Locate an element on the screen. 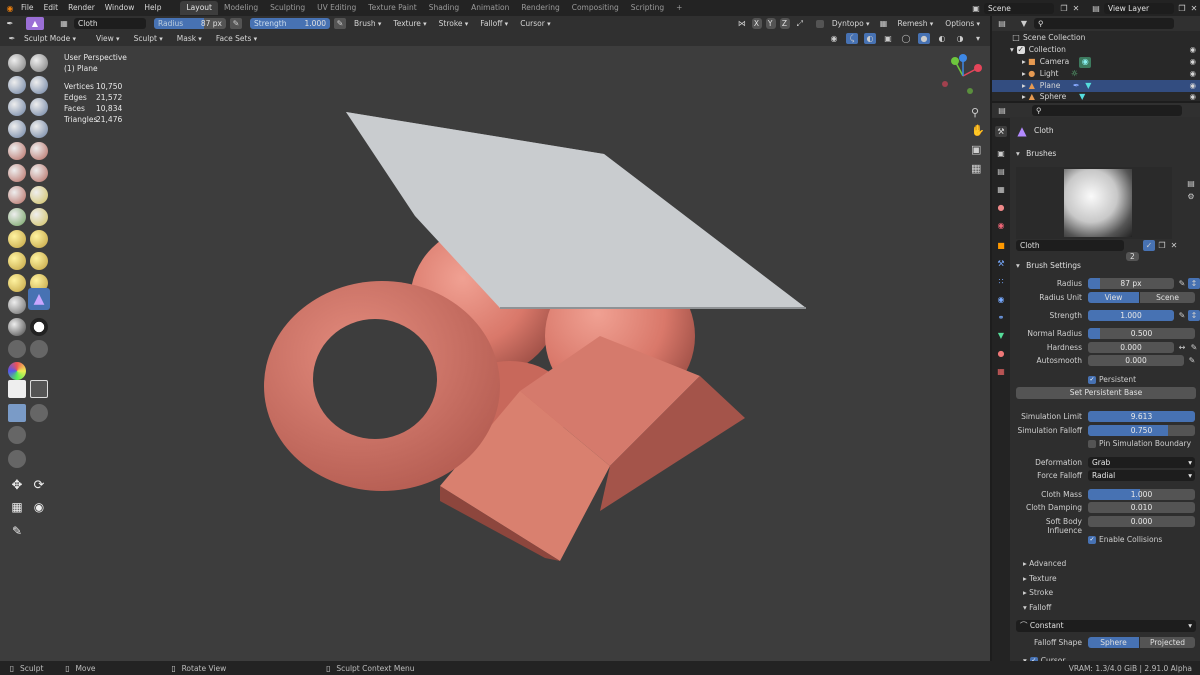  tab-modeling: Modeling is located at coordinates (241, 8).